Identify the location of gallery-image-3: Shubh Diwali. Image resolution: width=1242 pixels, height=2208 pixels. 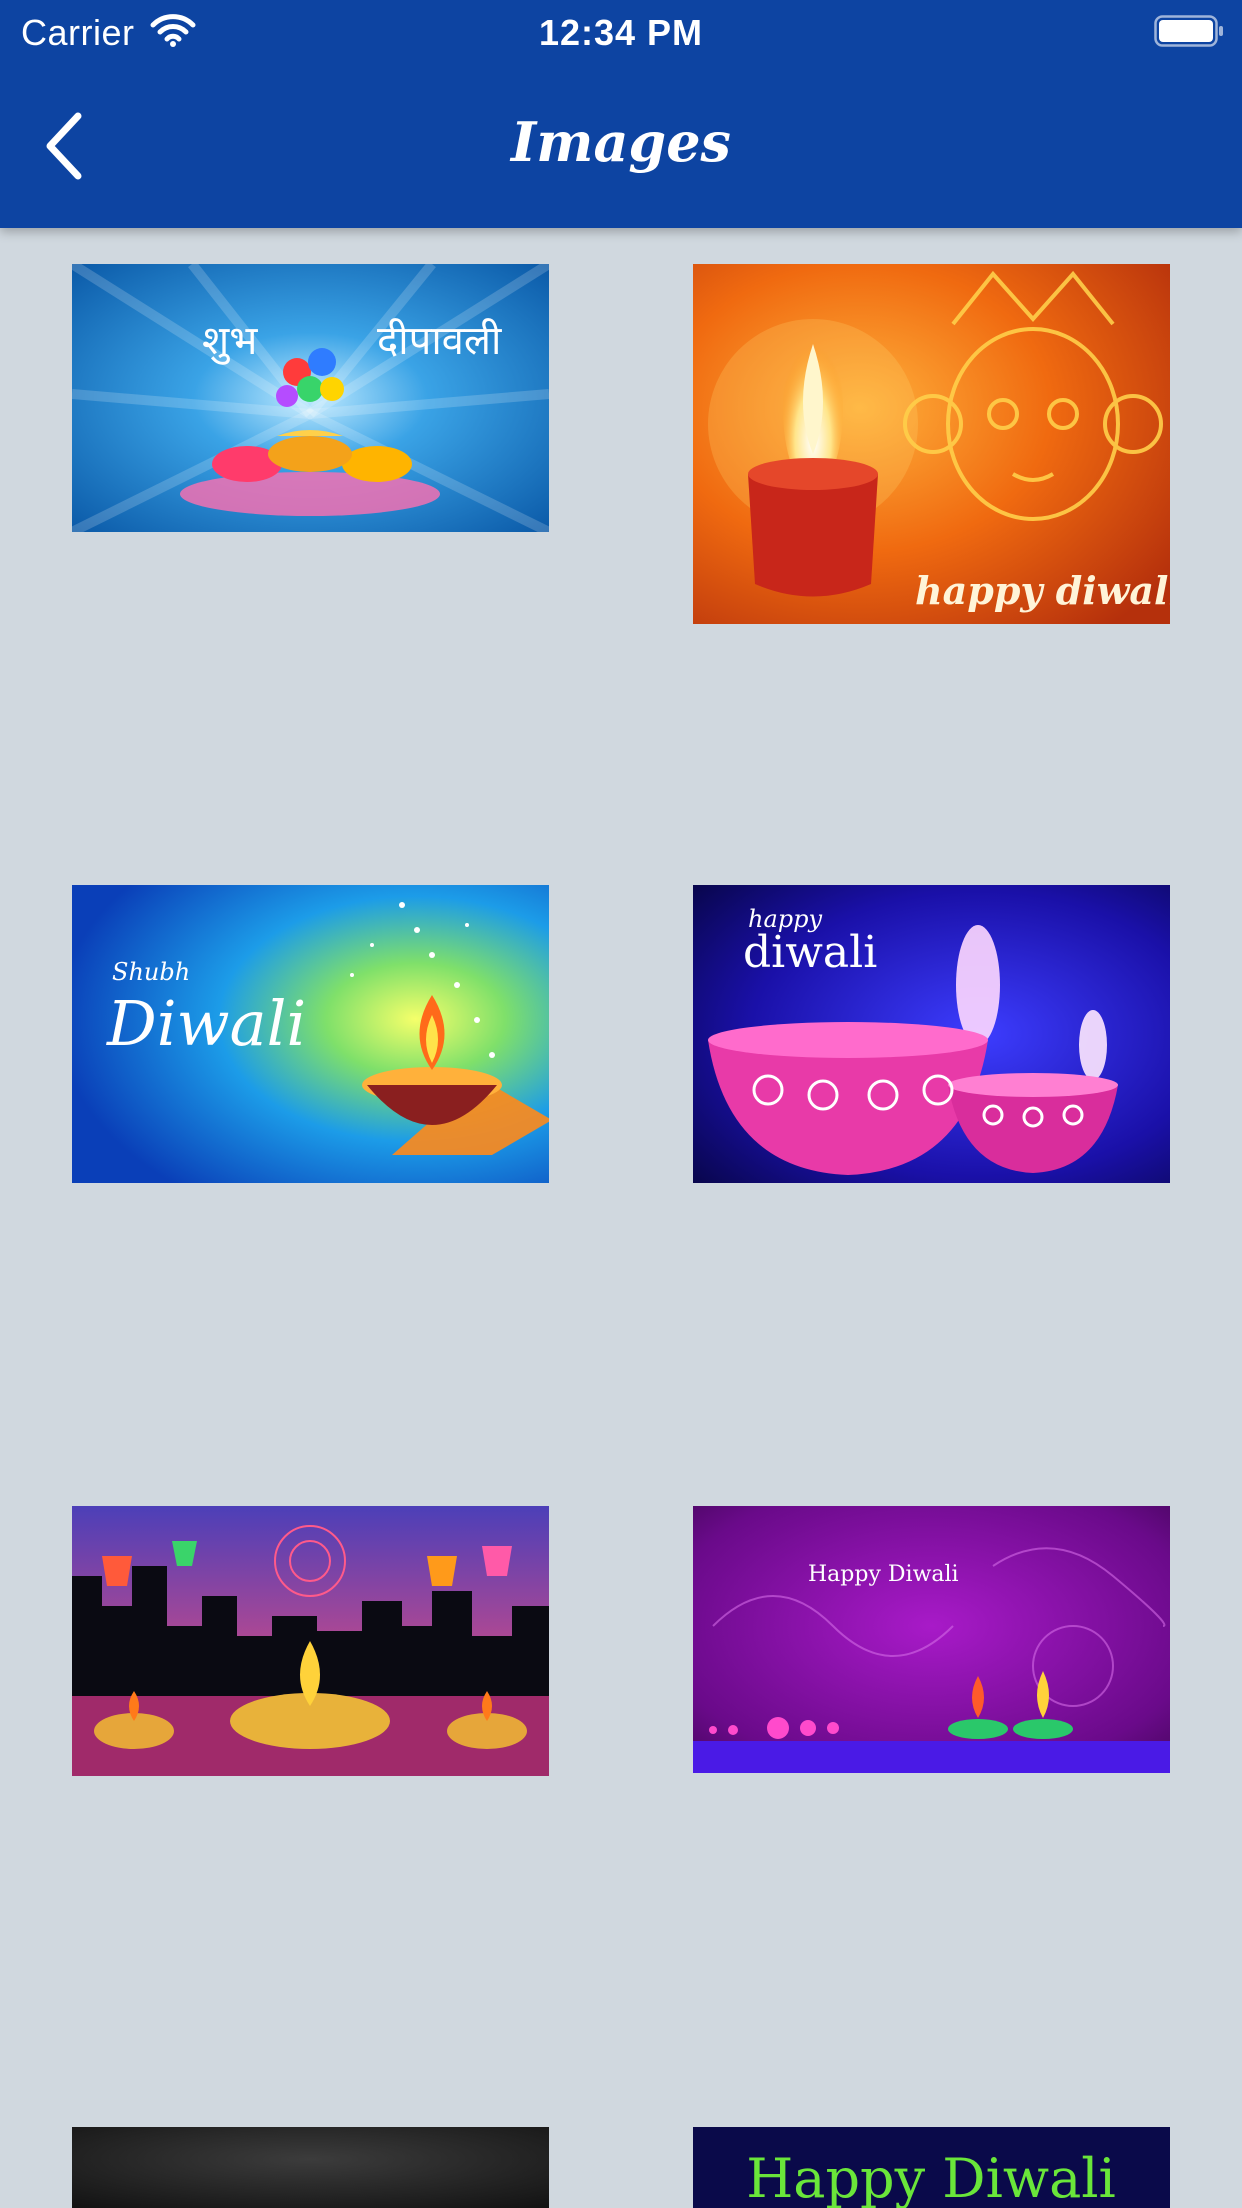
(310, 1034).